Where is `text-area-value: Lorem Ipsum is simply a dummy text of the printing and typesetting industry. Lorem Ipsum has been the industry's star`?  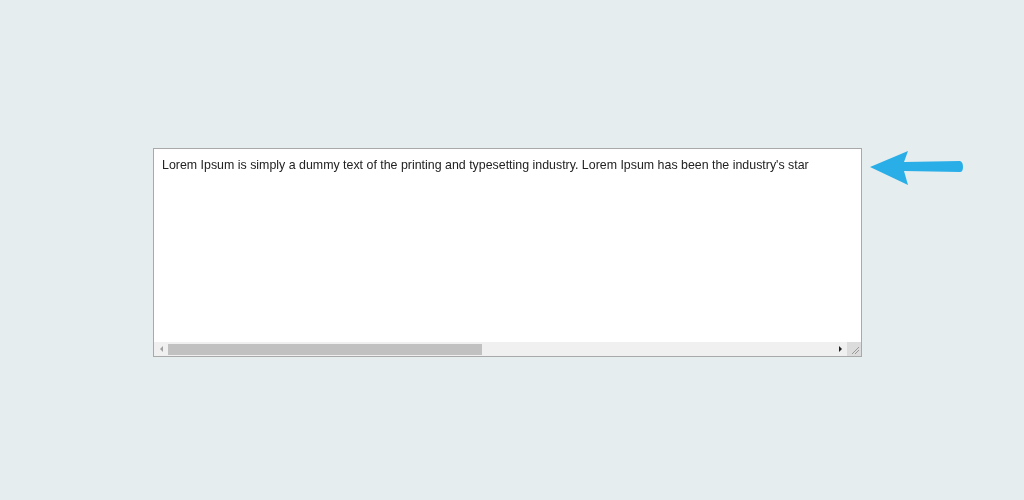 text-area-value: Lorem Ipsum is simply a dummy text of the printing and typesetting industry. Lorem Ipsum has been the industry's star is located at coordinates (485, 165).